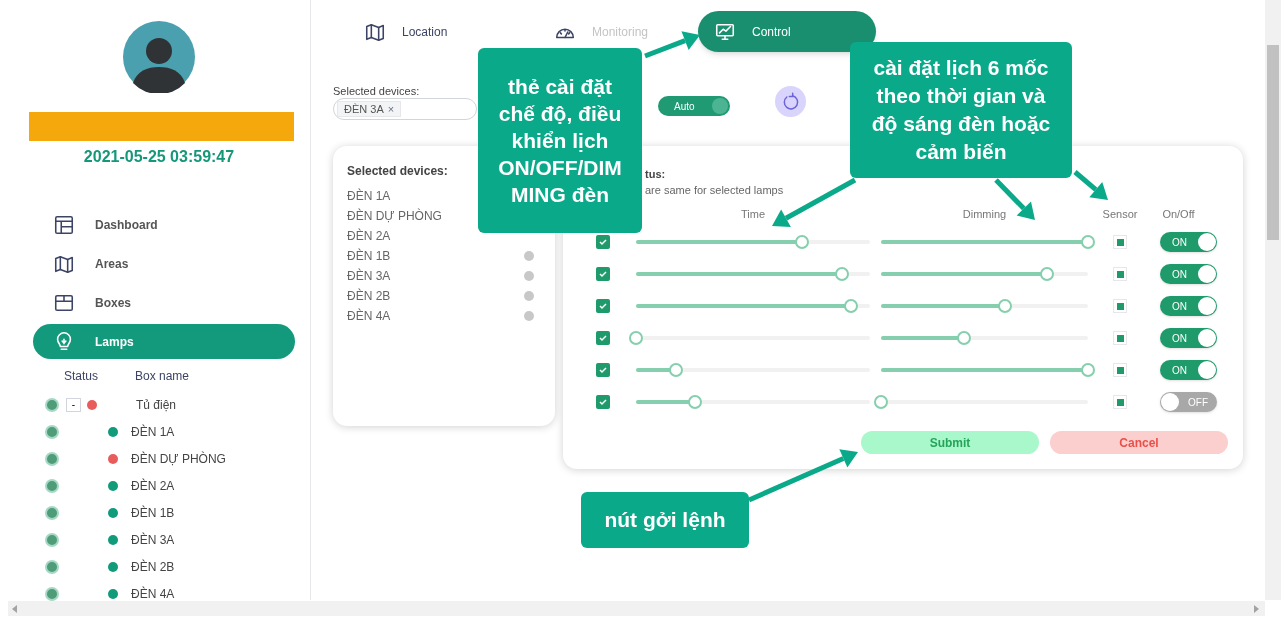  I want to click on column-header: Sensor, so click(1120, 214).